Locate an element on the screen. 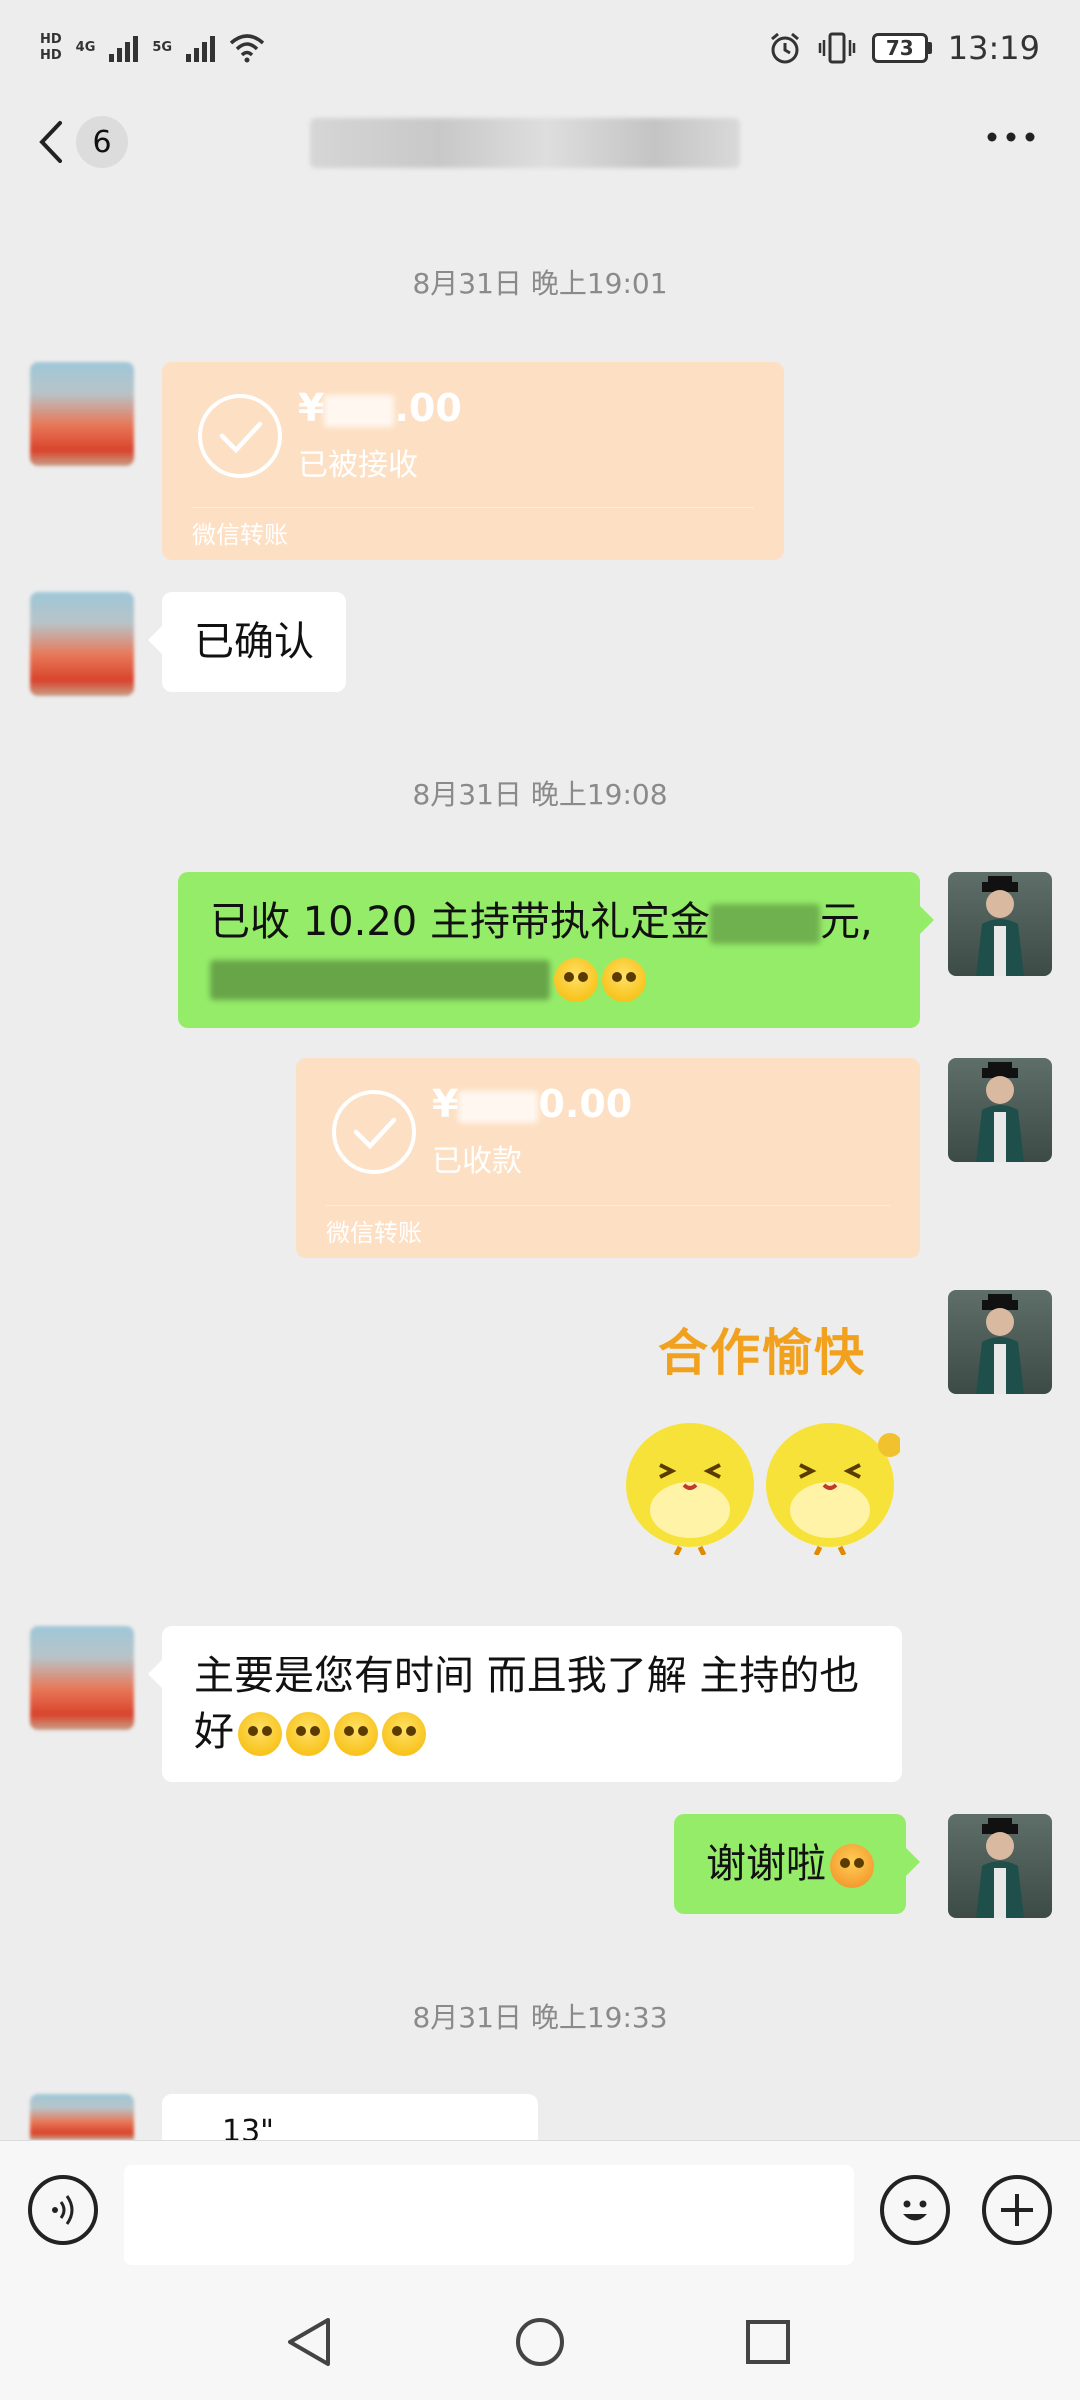 The image size is (1080, 2400). plus-icon is located at coordinates (1017, 2210).